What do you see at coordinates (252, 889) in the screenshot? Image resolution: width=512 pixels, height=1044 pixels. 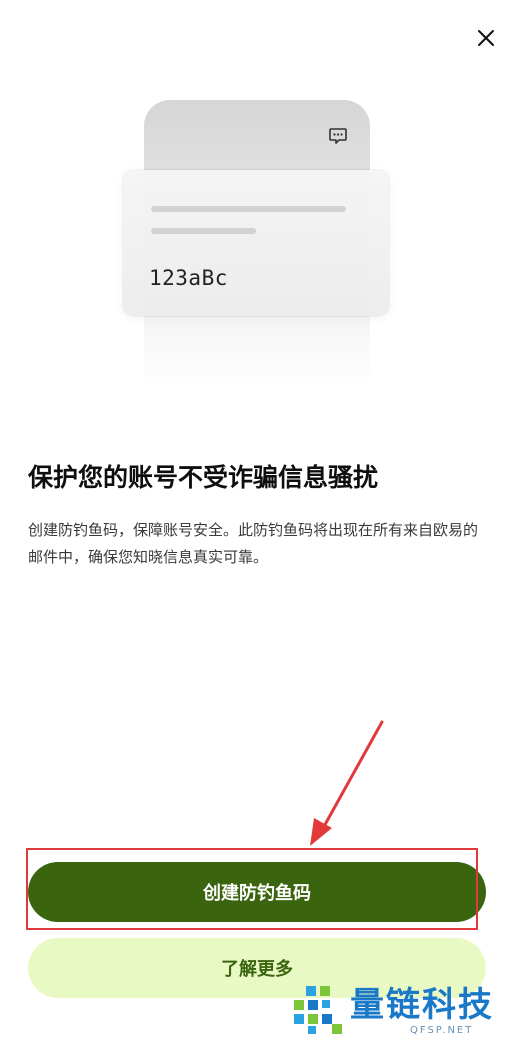 I see `annotation-highlight-box` at bounding box center [252, 889].